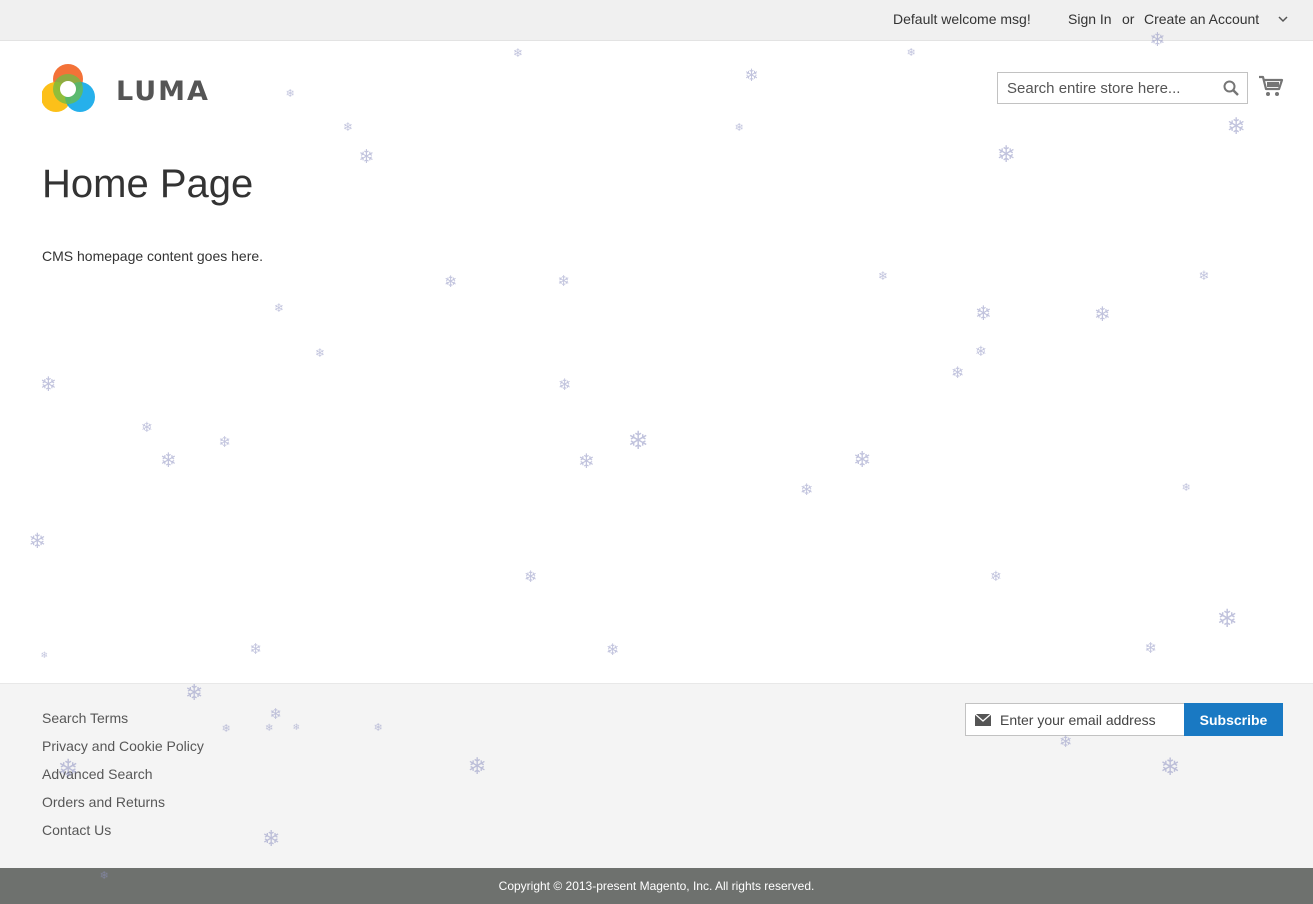 This screenshot has width=1313, height=904. I want to click on footer-link-advanced-search: Advanced Search, so click(123, 774).